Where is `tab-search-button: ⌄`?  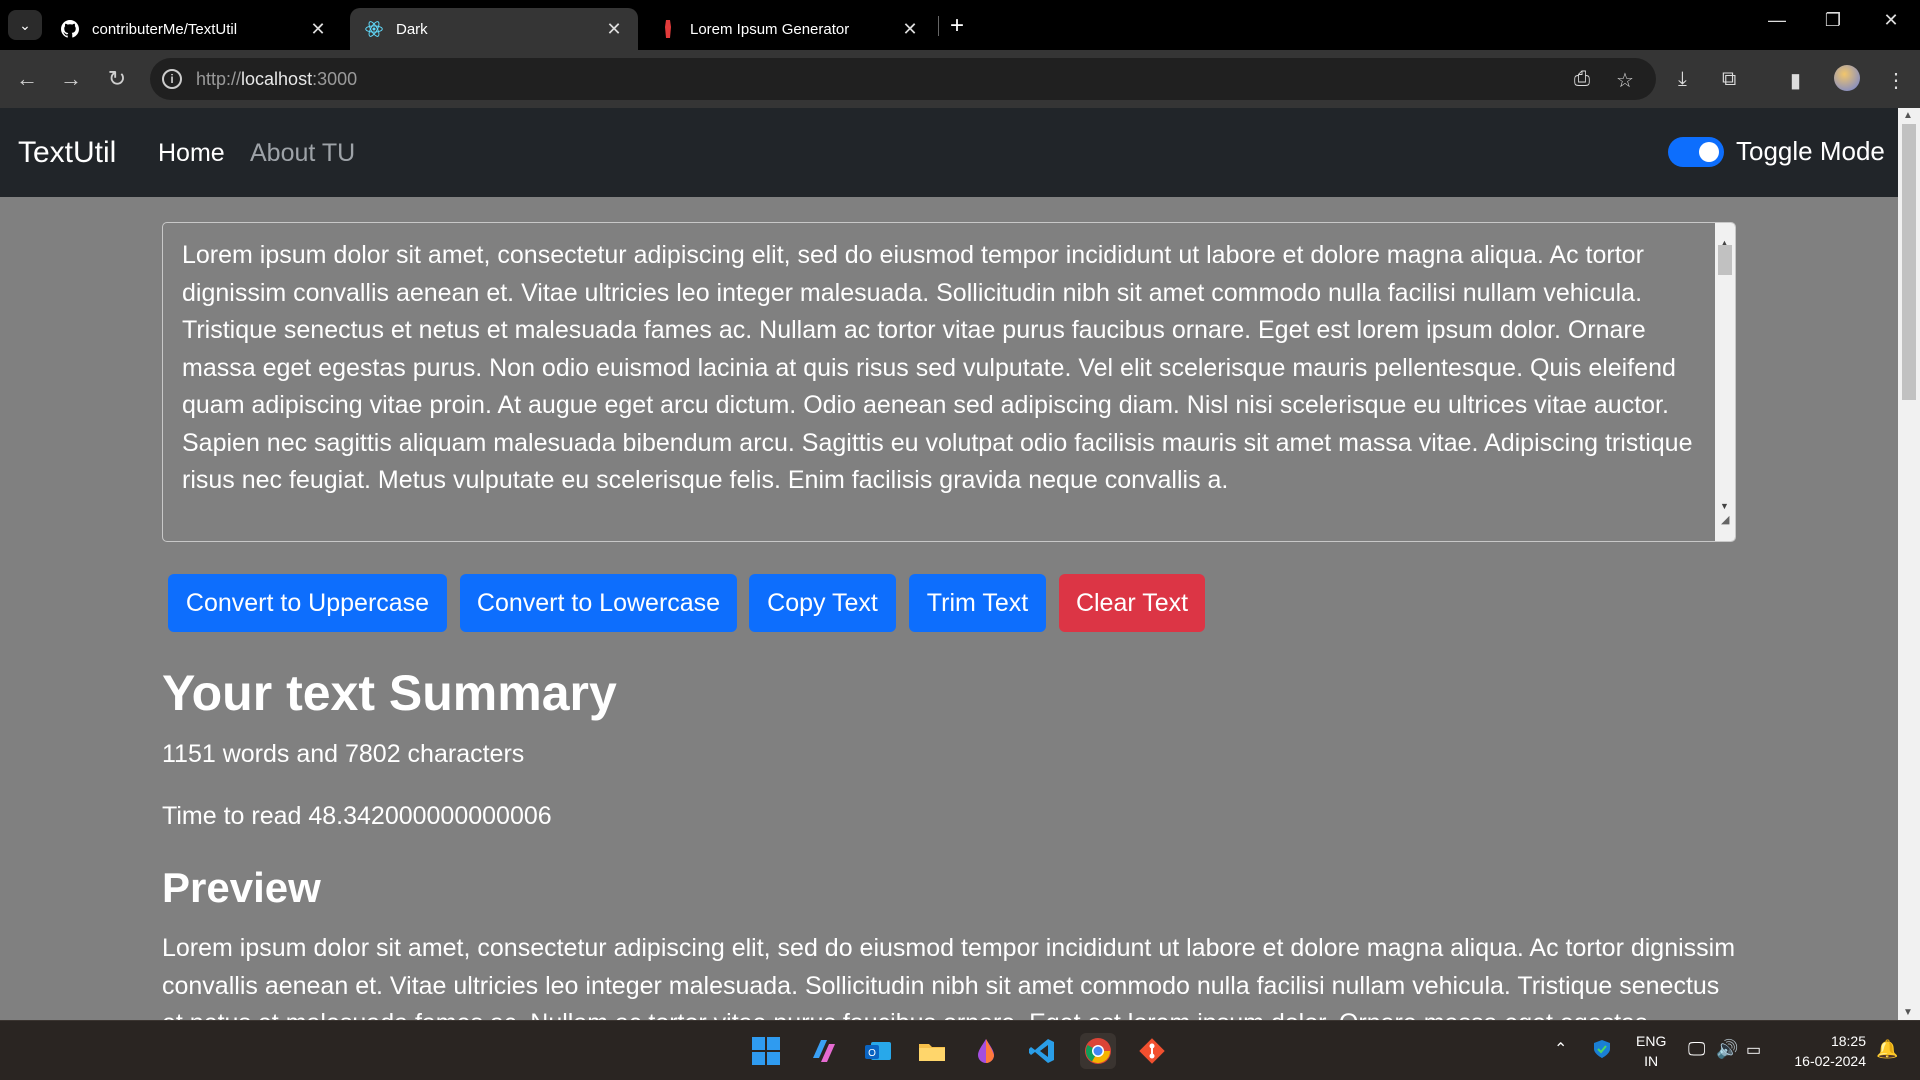 tab-search-button: ⌄ is located at coordinates (25, 25).